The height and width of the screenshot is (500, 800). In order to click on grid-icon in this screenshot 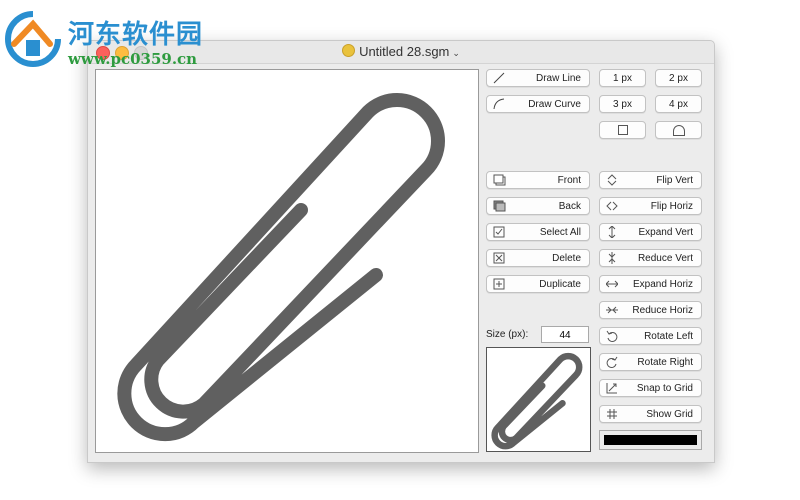, I will do `click(612, 414)`.